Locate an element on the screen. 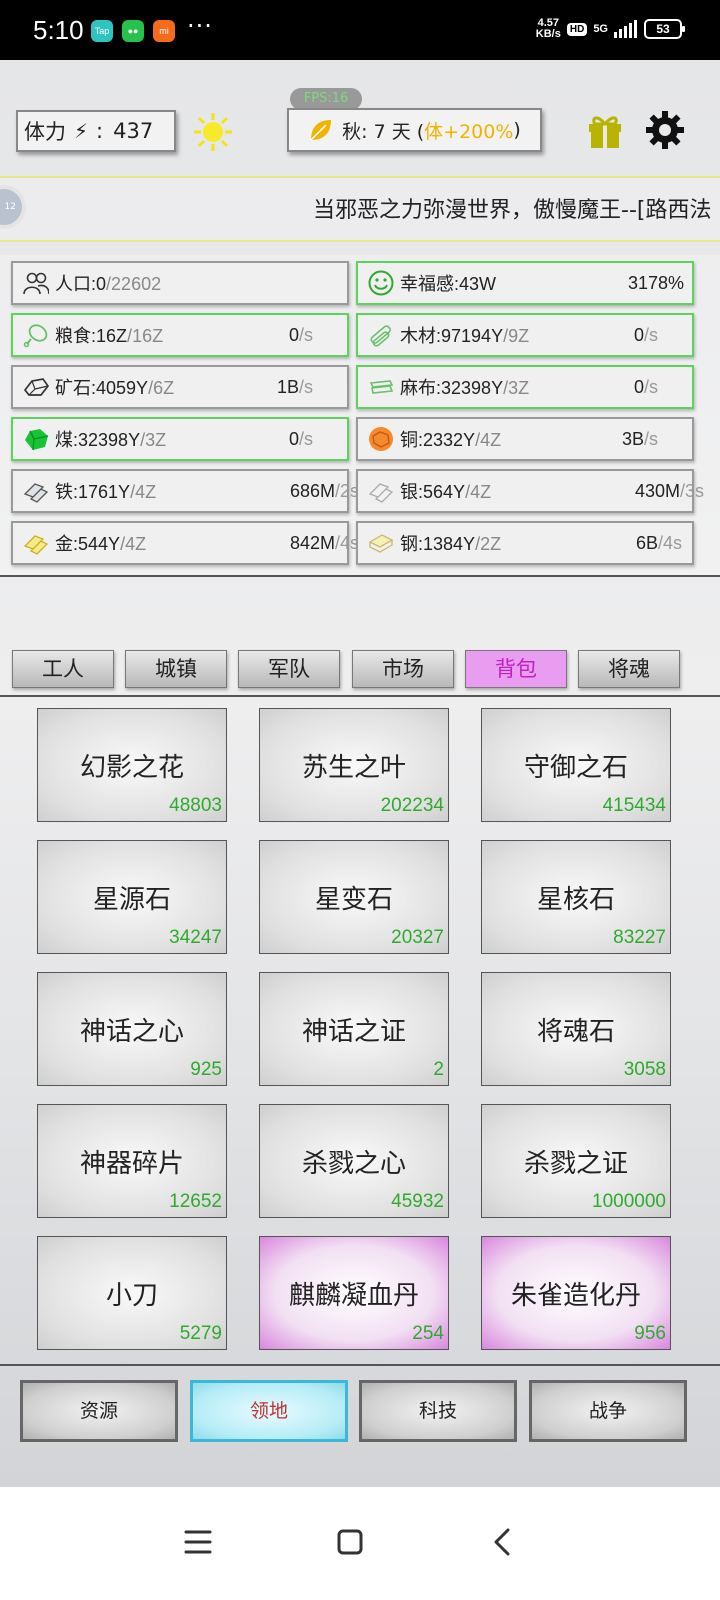  coal-icon is located at coordinates (37, 440).